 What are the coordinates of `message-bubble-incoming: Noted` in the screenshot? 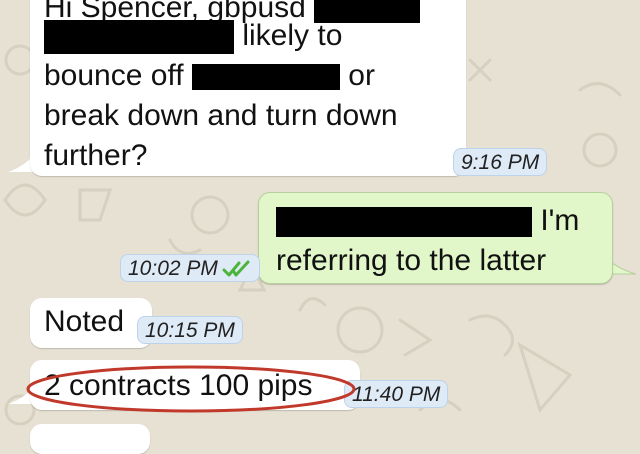 It's located at (91, 323).